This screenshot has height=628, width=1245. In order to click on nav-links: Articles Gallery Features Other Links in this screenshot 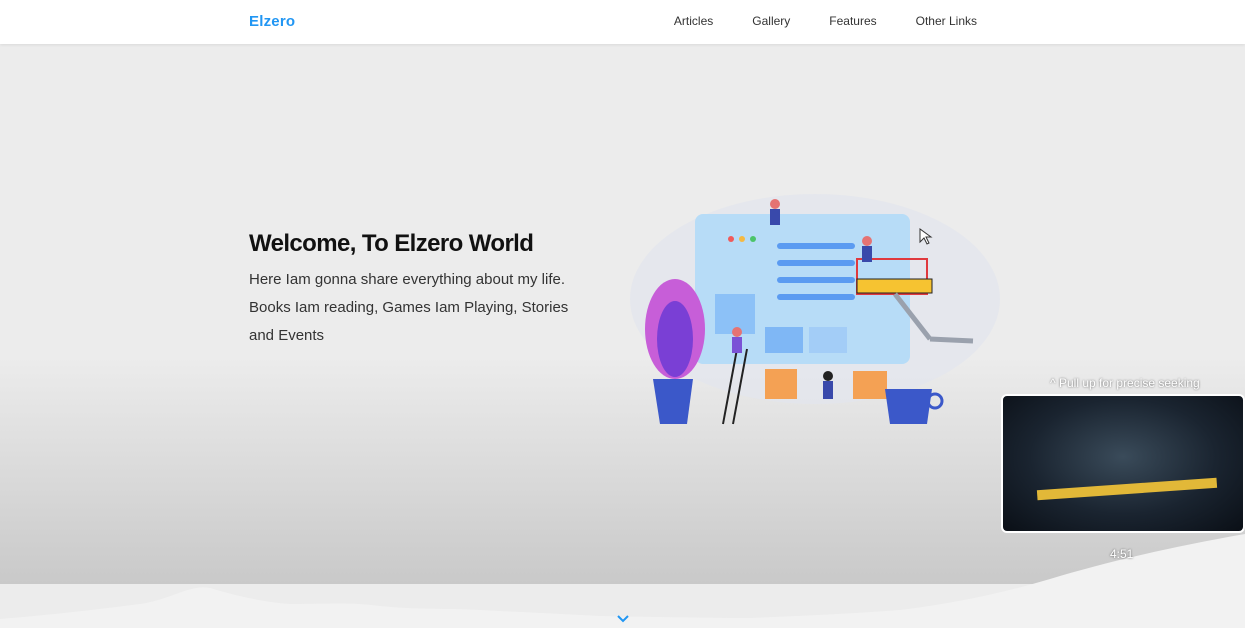, I will do `click(825, 21)`.